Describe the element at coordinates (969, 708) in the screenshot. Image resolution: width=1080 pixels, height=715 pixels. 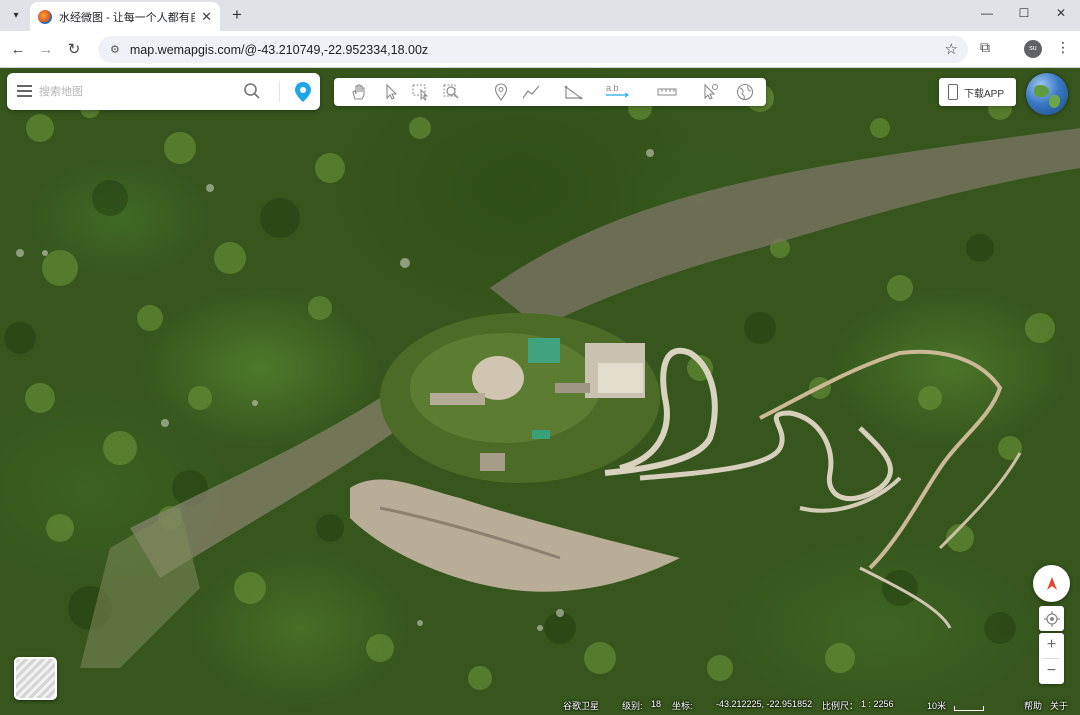
I see `scale-bar` at that location.